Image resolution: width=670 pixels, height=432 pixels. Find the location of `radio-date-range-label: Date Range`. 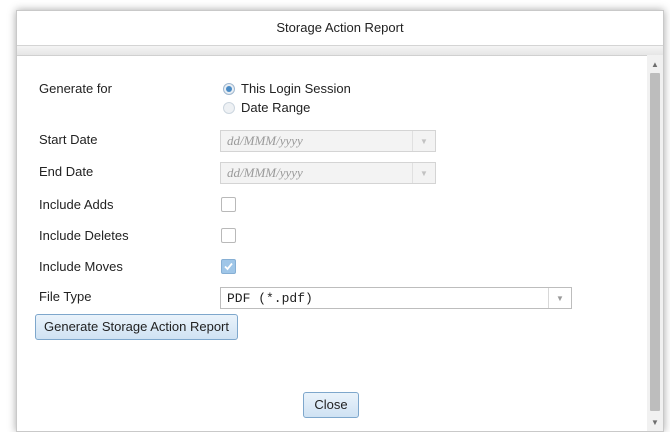

radio-date-range-label: Date Range is located at coordinates (276, 107).